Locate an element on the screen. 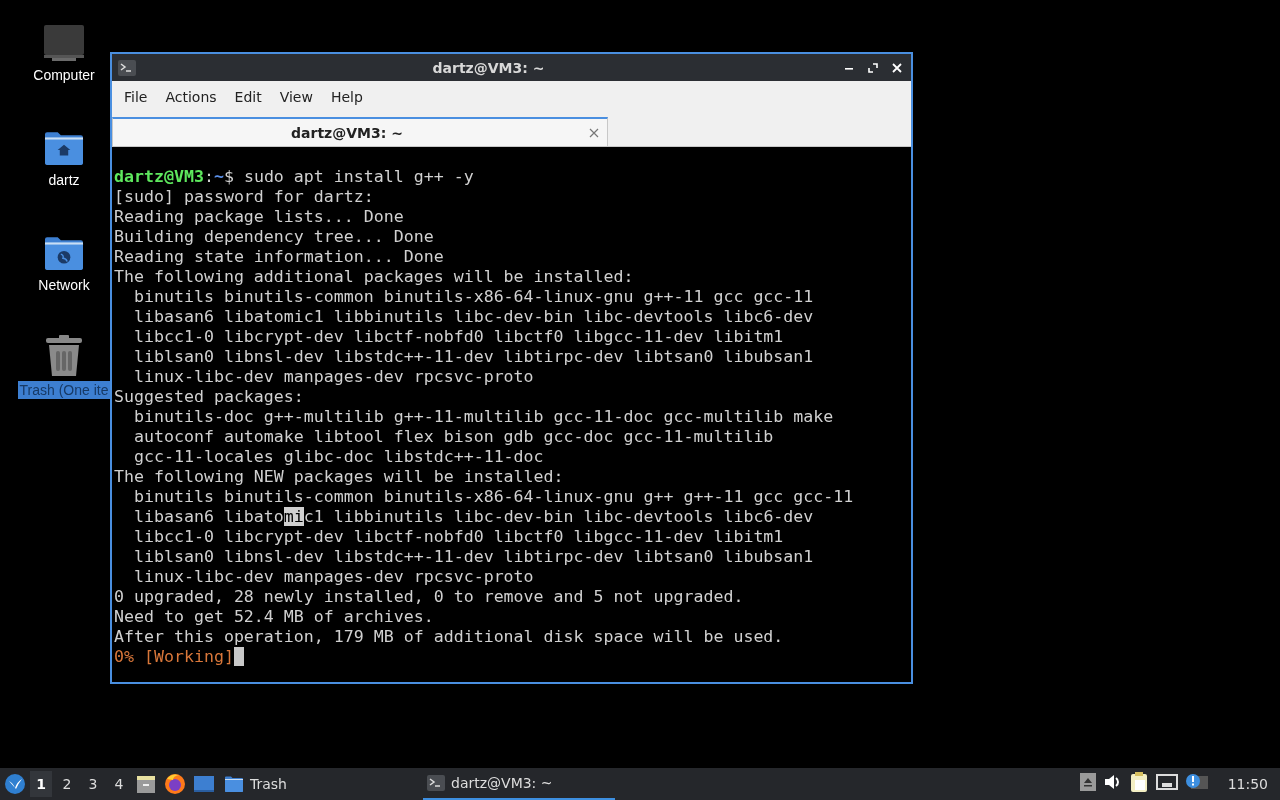 The height and width of the screenshot is (800, 1280). start-menu-icon is located at coordinates (15, 784).